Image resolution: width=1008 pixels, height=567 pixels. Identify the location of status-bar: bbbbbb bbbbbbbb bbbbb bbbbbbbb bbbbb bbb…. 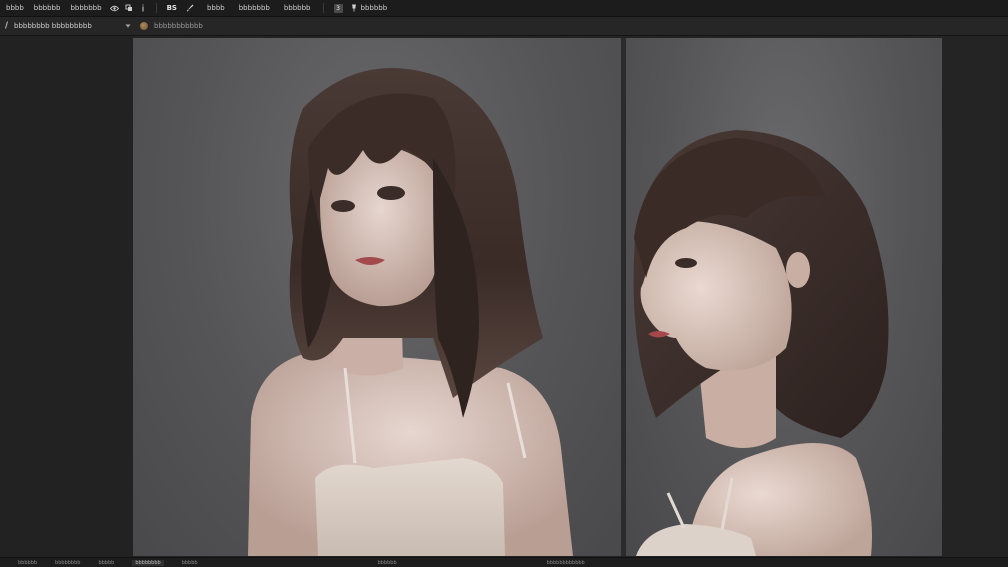
(504, 562).